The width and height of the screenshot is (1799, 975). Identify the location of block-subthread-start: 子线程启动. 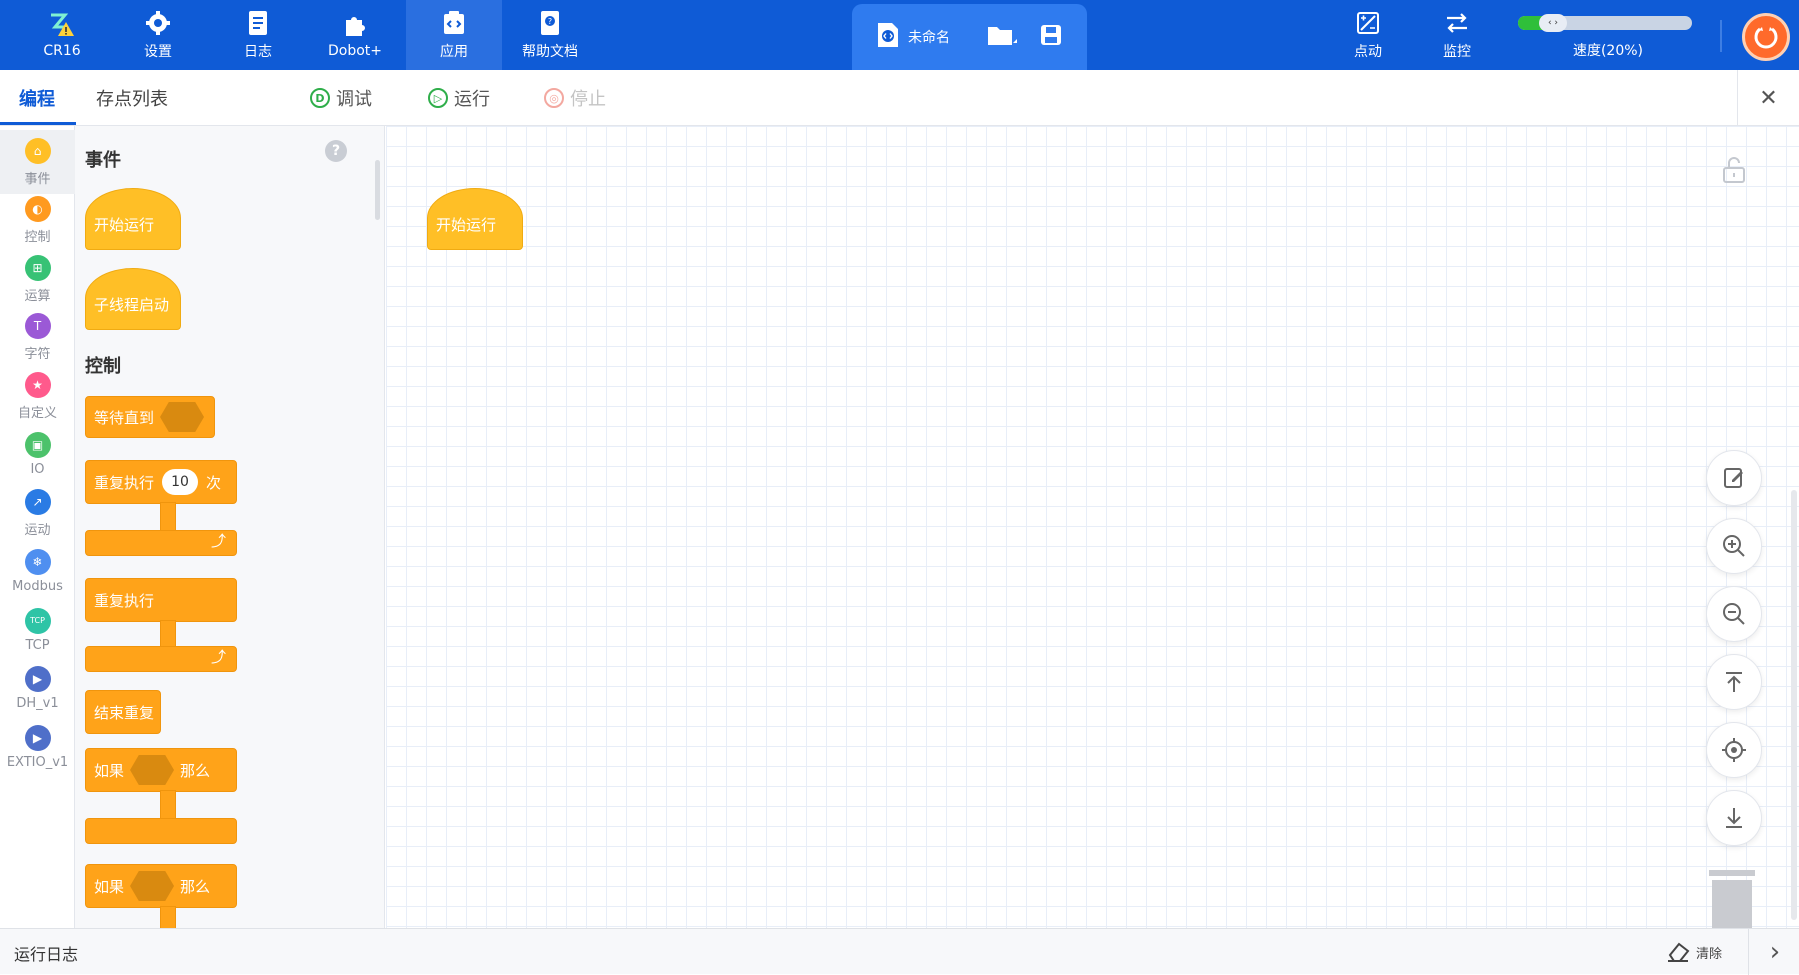
(133, 299).